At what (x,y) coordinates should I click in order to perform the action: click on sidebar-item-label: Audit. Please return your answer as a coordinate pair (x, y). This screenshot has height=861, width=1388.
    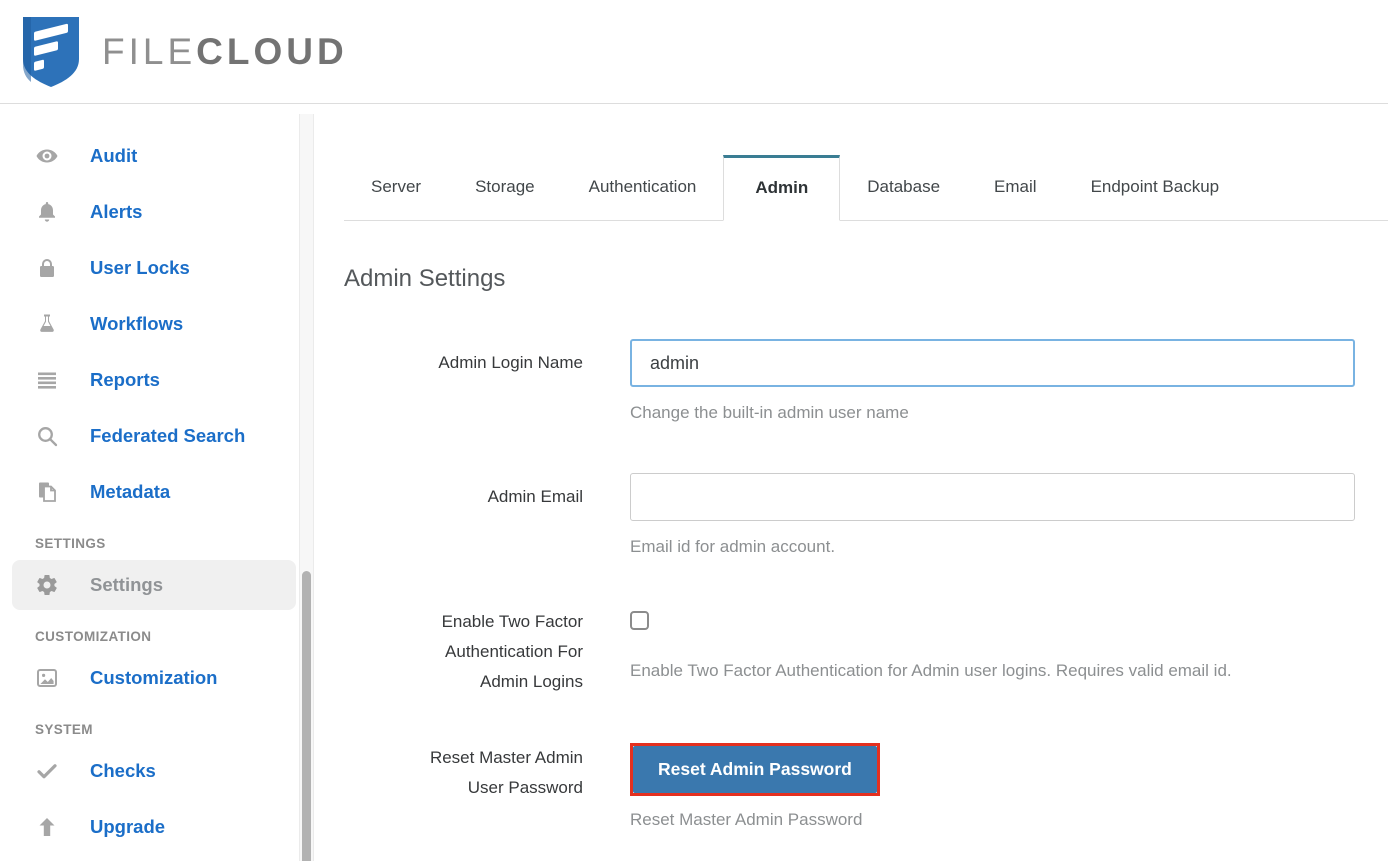
    Looking at the image, I should click on (114, 155).